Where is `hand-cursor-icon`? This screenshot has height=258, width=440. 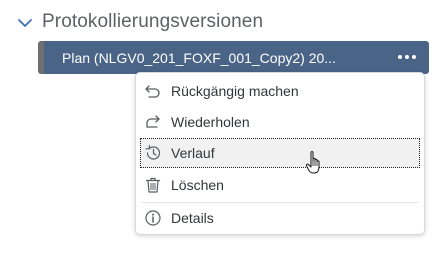 hand-cursor-icon is located at coordinates (312, 162).